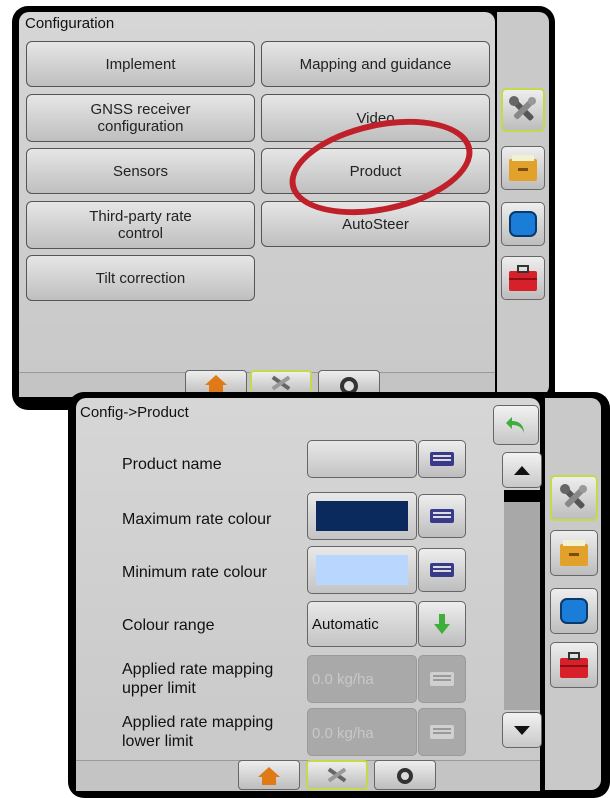 Image resolution: width=610 pixels, height=798 pixels. I want to click on sensors-button: Sensors, so click(140, 171).